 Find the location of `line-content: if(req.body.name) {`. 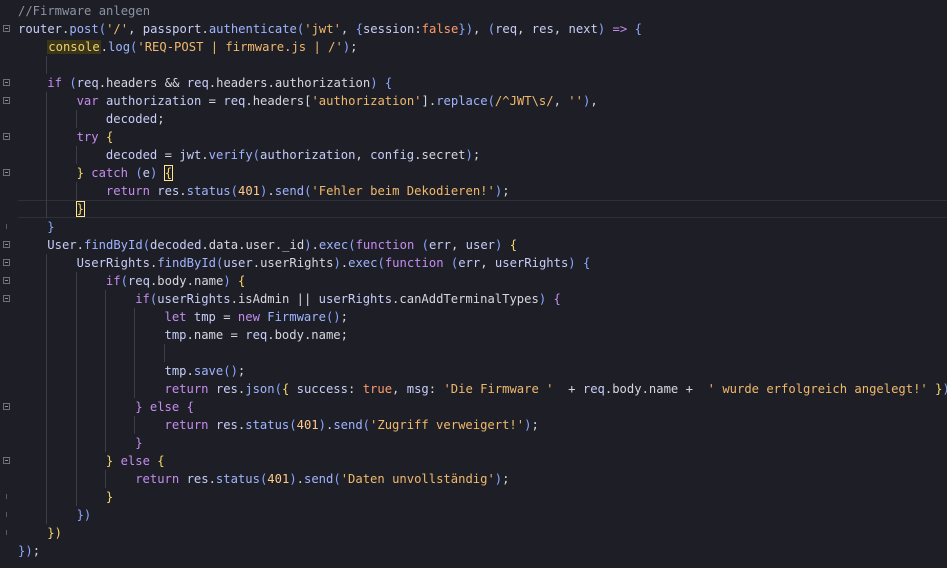

line-content: if(req.body.name) { is located at coordinates (175, 281).